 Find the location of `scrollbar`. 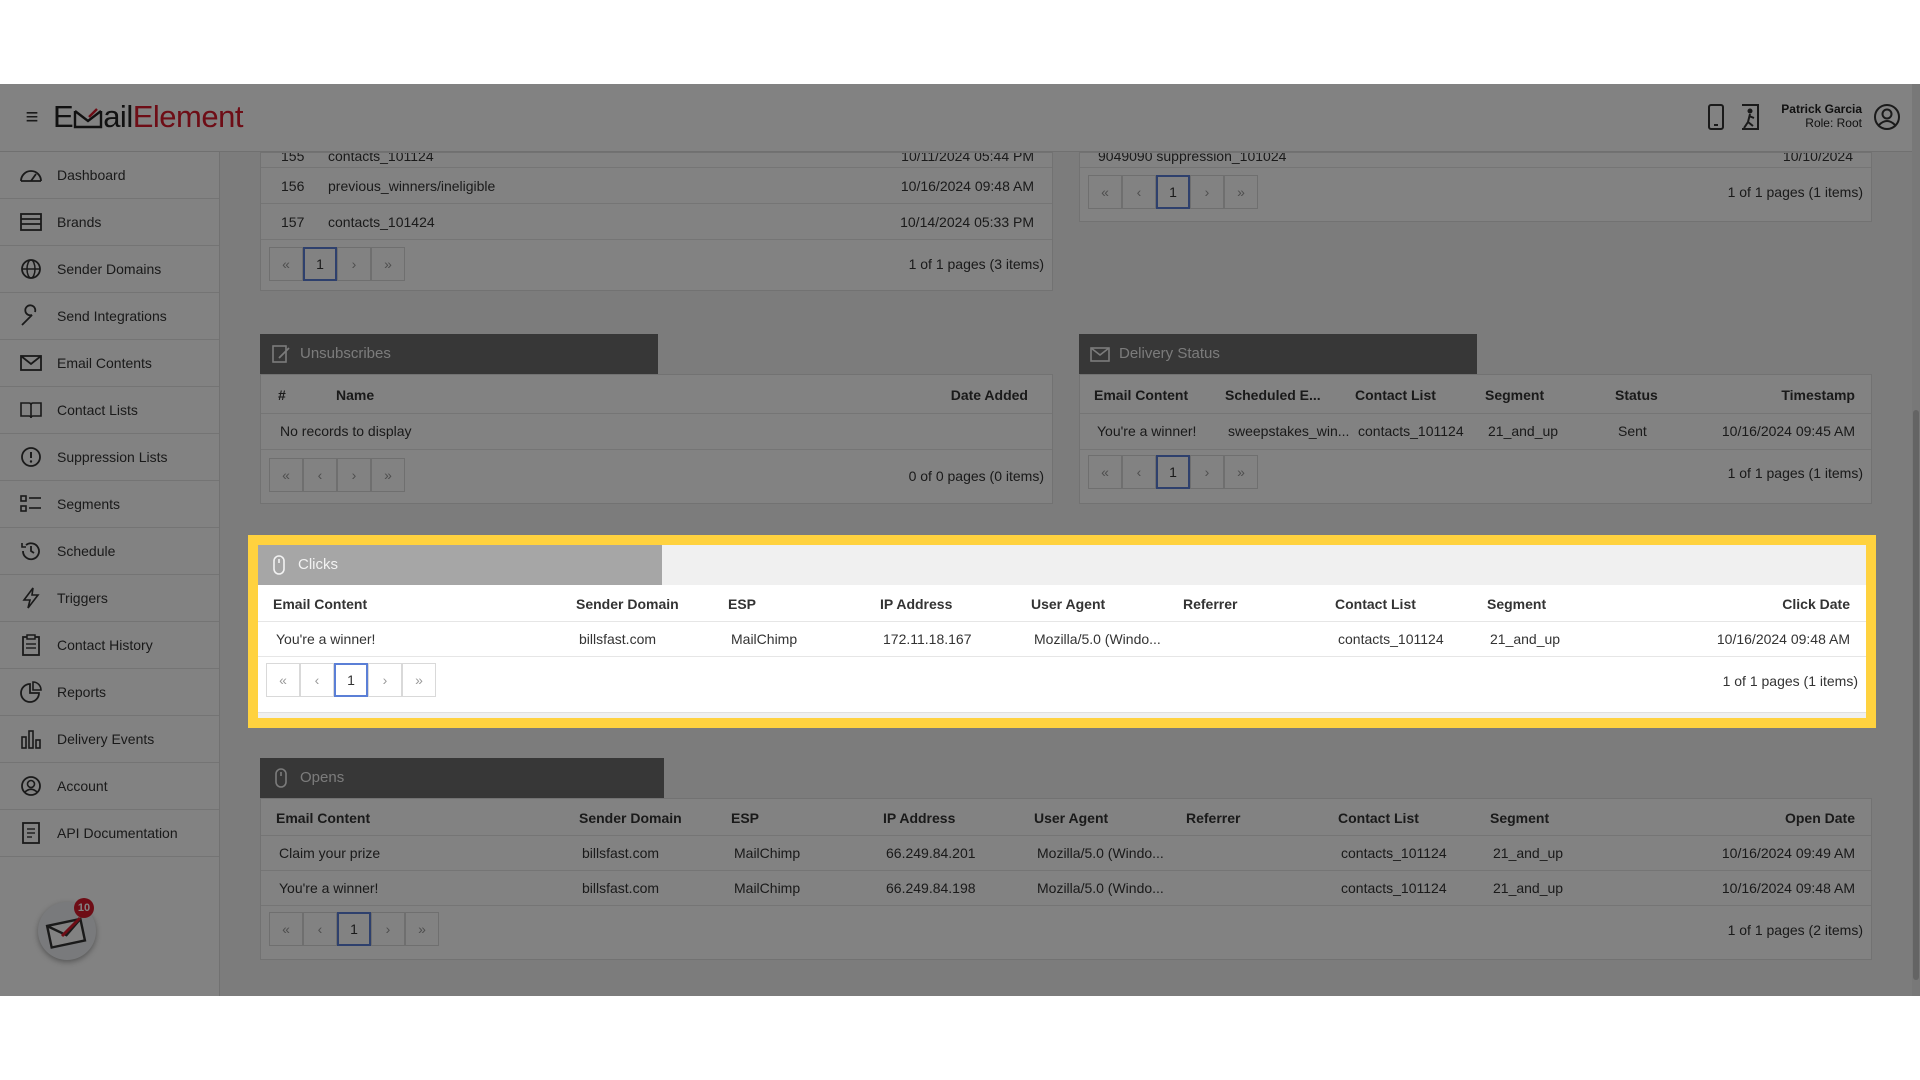

scrollbar is located at coordinates (1916, 540).